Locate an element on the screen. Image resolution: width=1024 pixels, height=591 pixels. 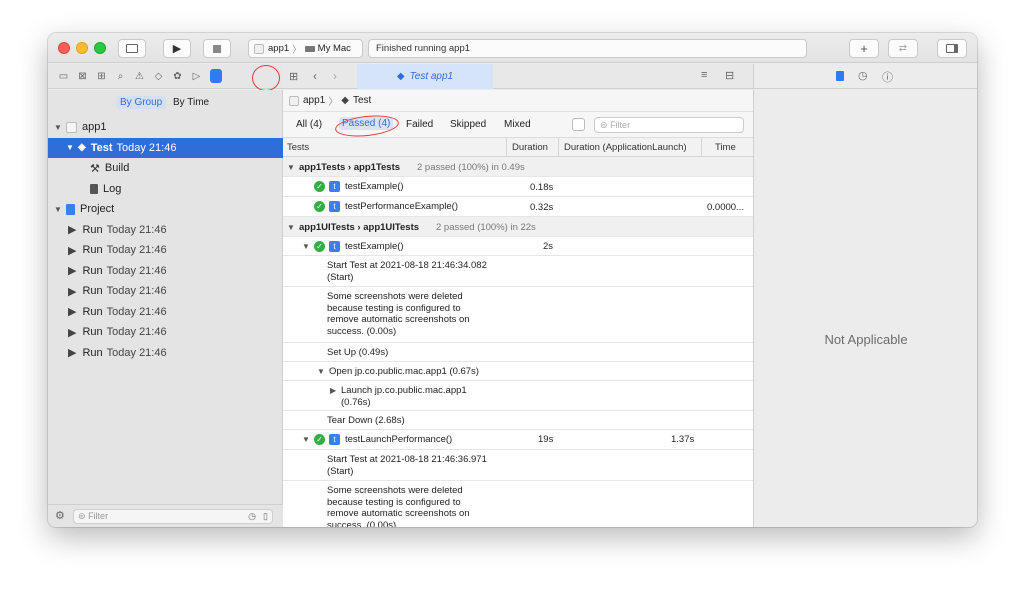
debug-icon: ✿ is located at coordinates (177, 76).